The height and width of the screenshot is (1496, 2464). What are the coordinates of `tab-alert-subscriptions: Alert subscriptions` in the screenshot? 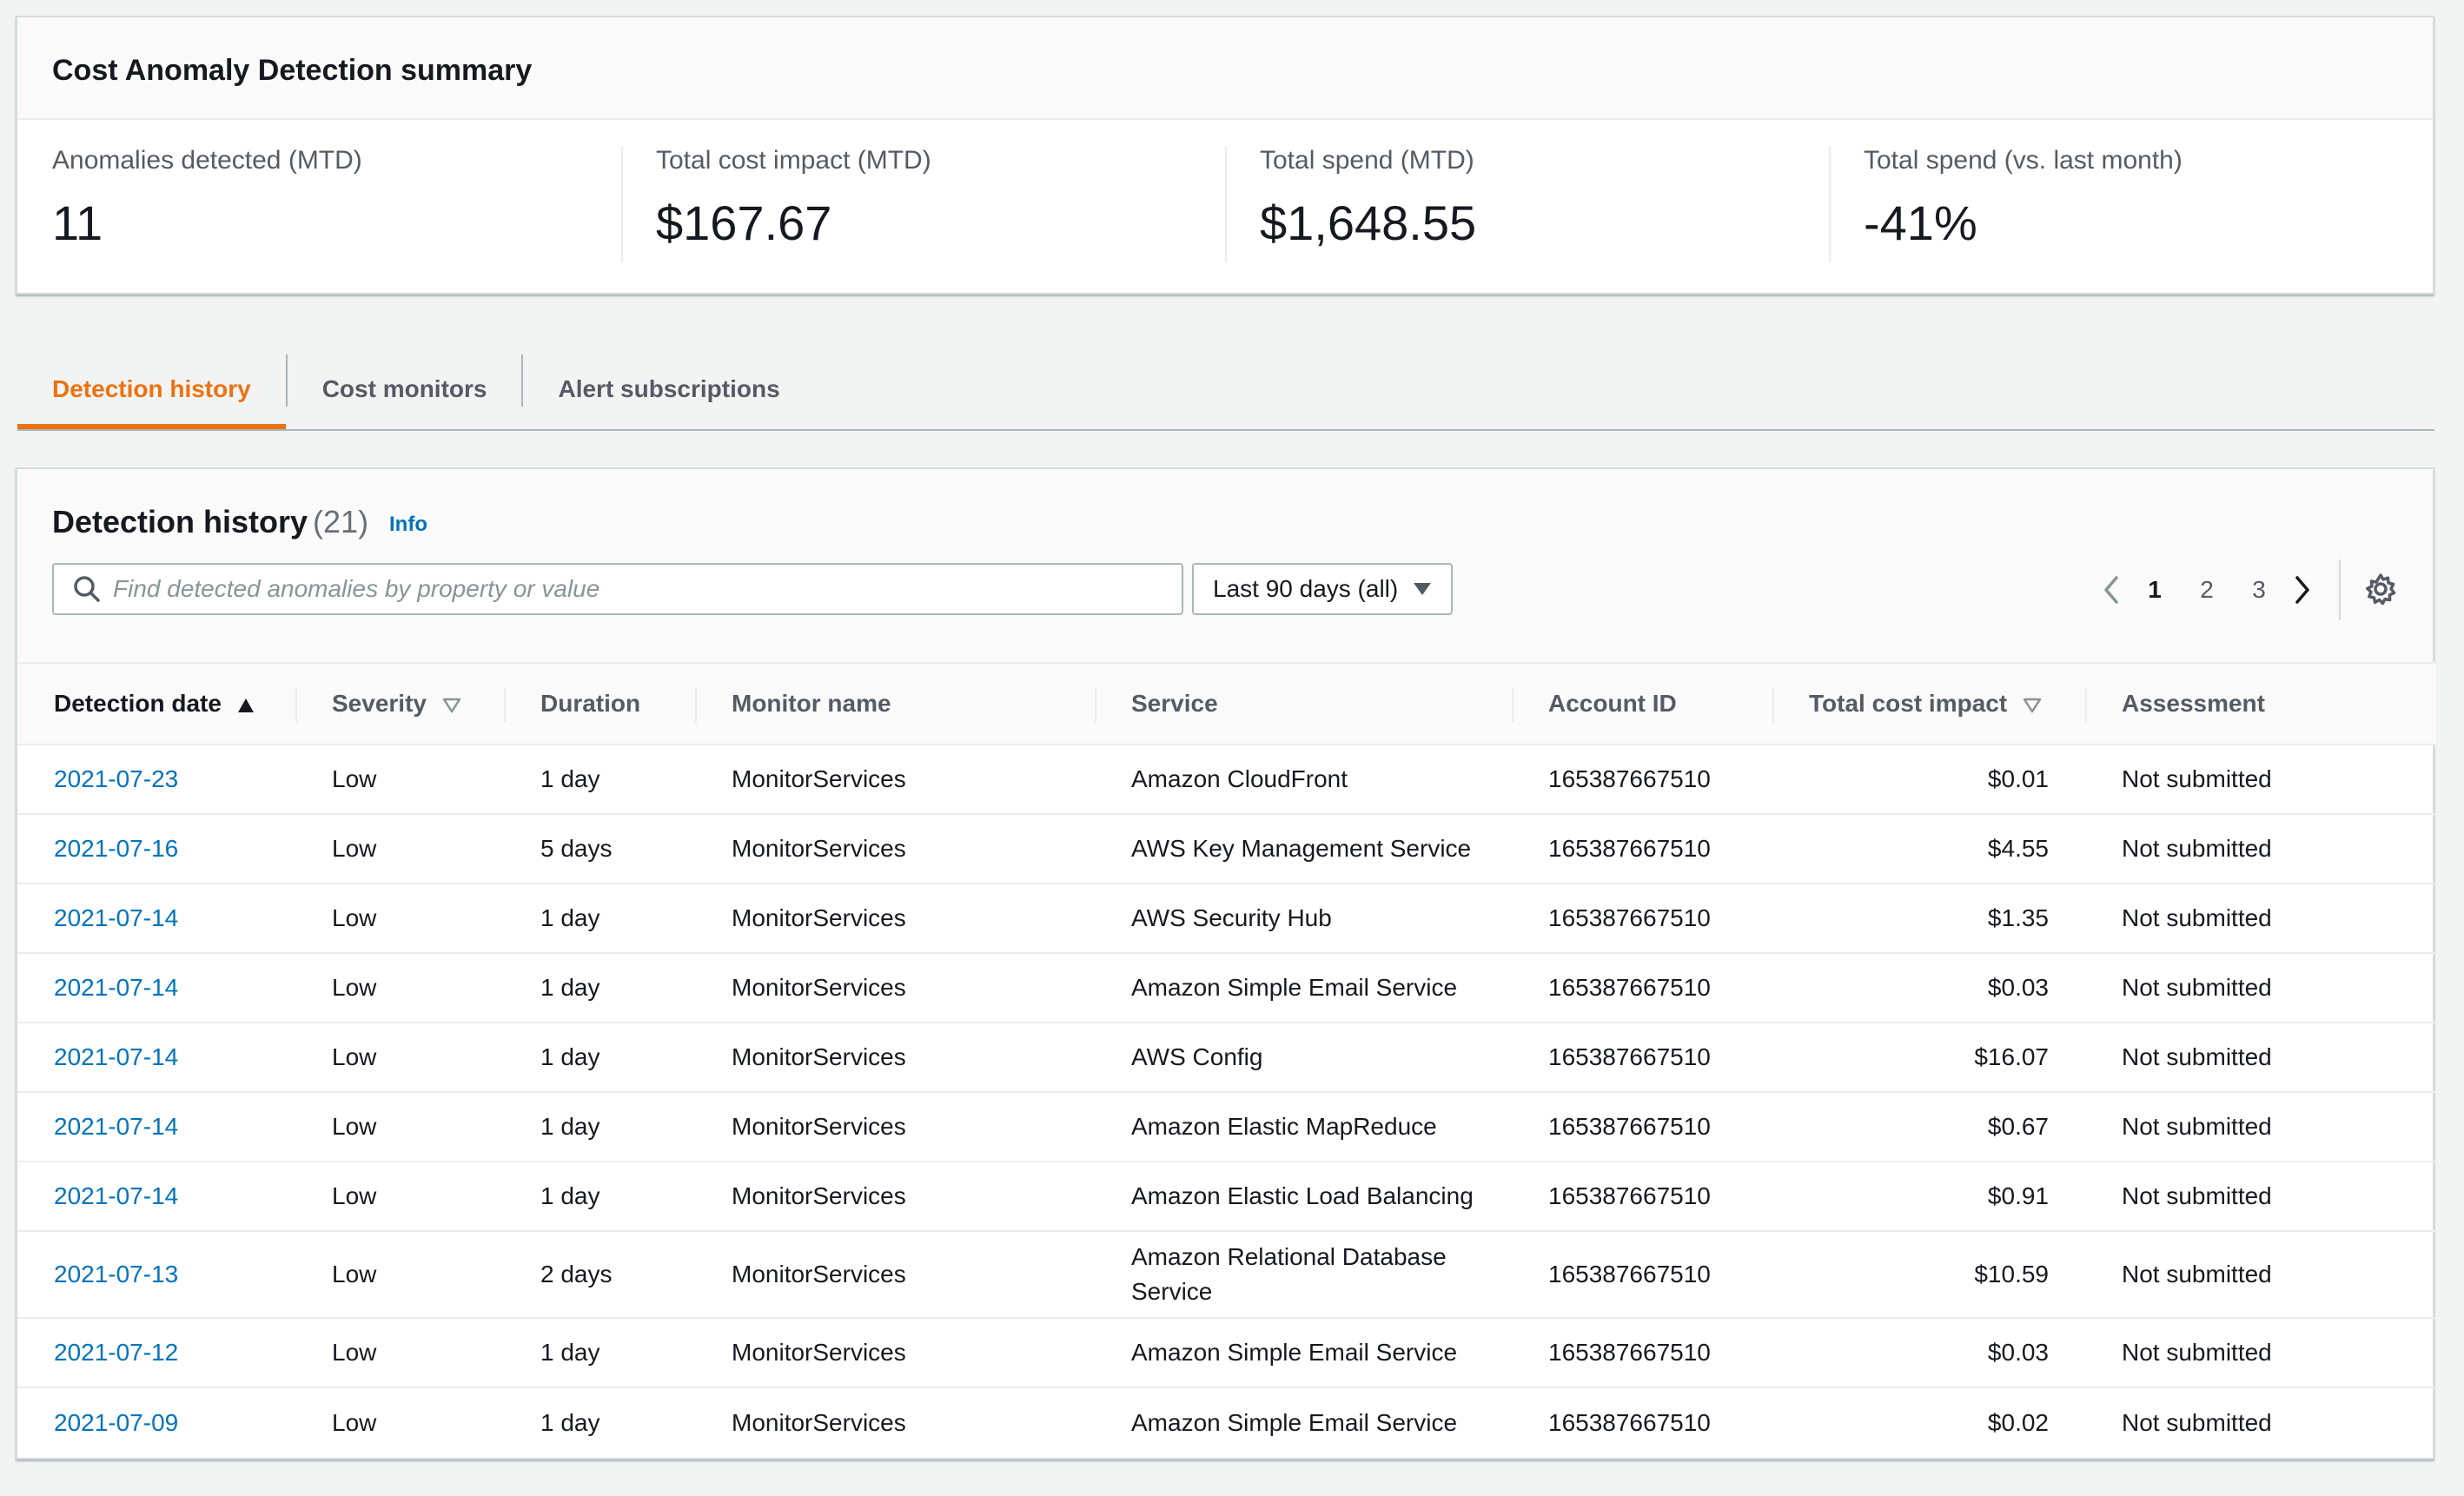 It's located at (668, 385).